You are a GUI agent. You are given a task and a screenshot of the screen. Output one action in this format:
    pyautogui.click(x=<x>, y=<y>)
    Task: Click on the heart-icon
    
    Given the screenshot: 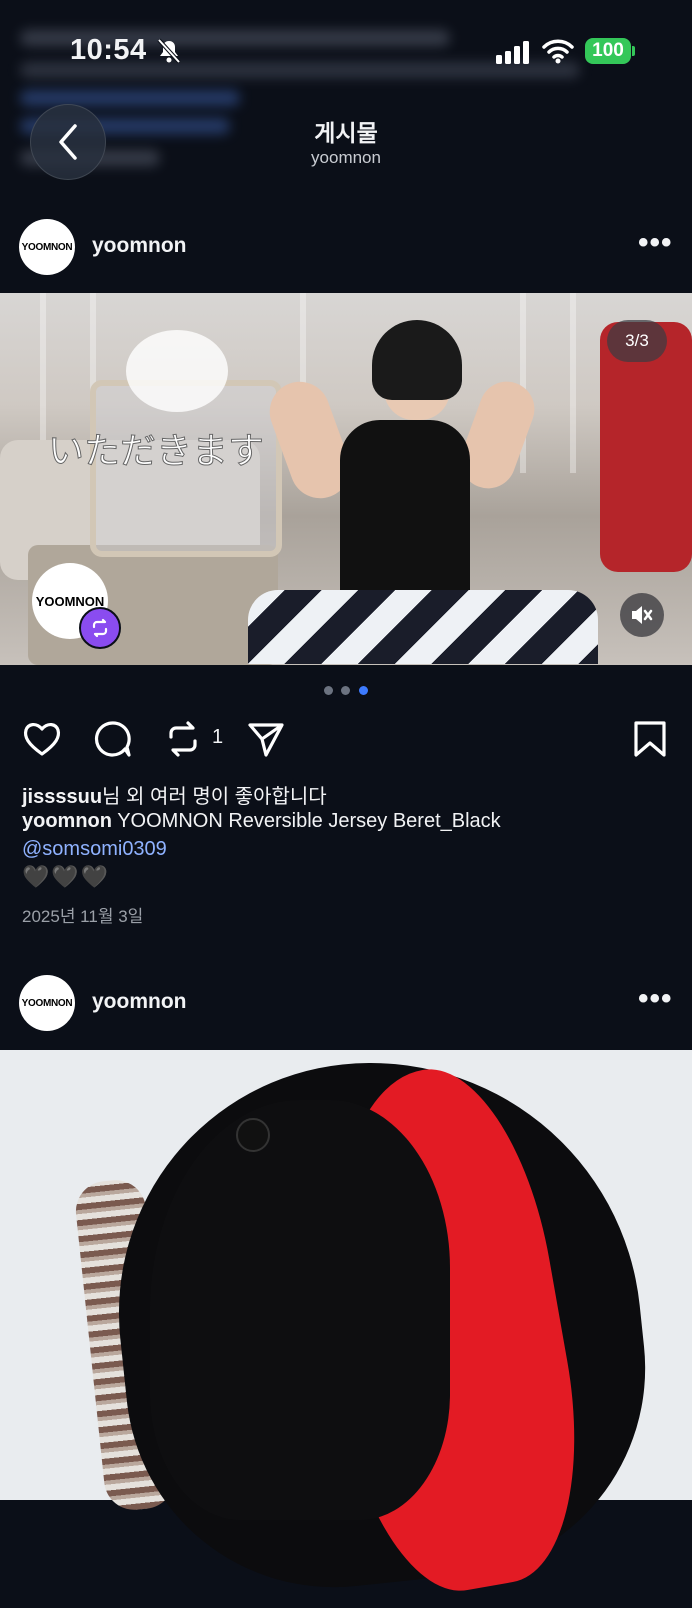 What is the action you would take?
    pyautogui.click(x=42, y=739)
    